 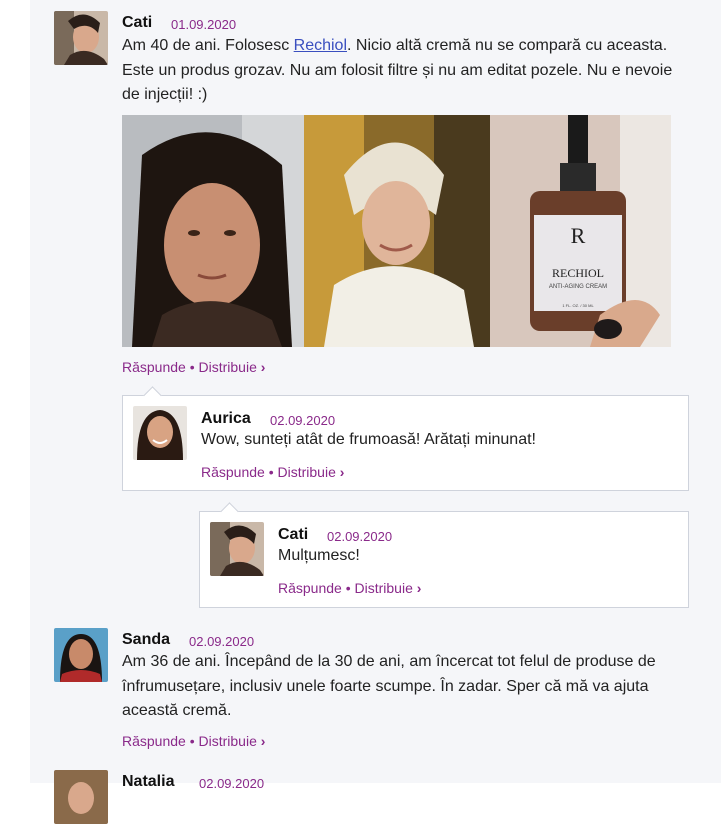 What do you see at coordinates (204, 24) in the screenshot?
I see `comment-date: 01.09.2020` at bounding box center [204, 24].